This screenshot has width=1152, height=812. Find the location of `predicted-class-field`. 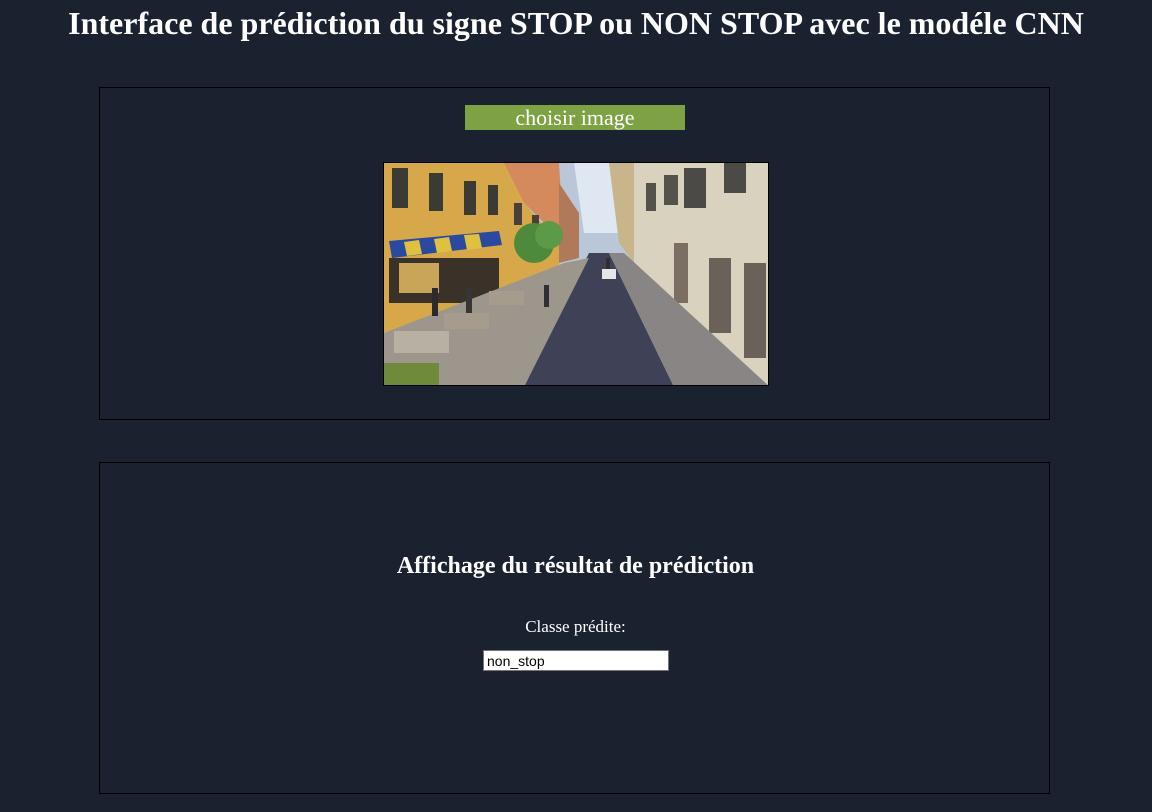

predicted-class-field is located at coordinates (576, 660).